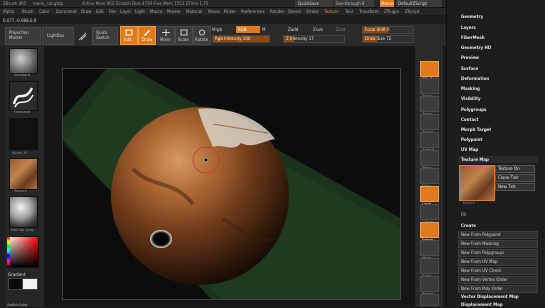  Describe the element at coordinates (477, 183) in the screenshot. I see `texture-map-thumbnail` at that location.